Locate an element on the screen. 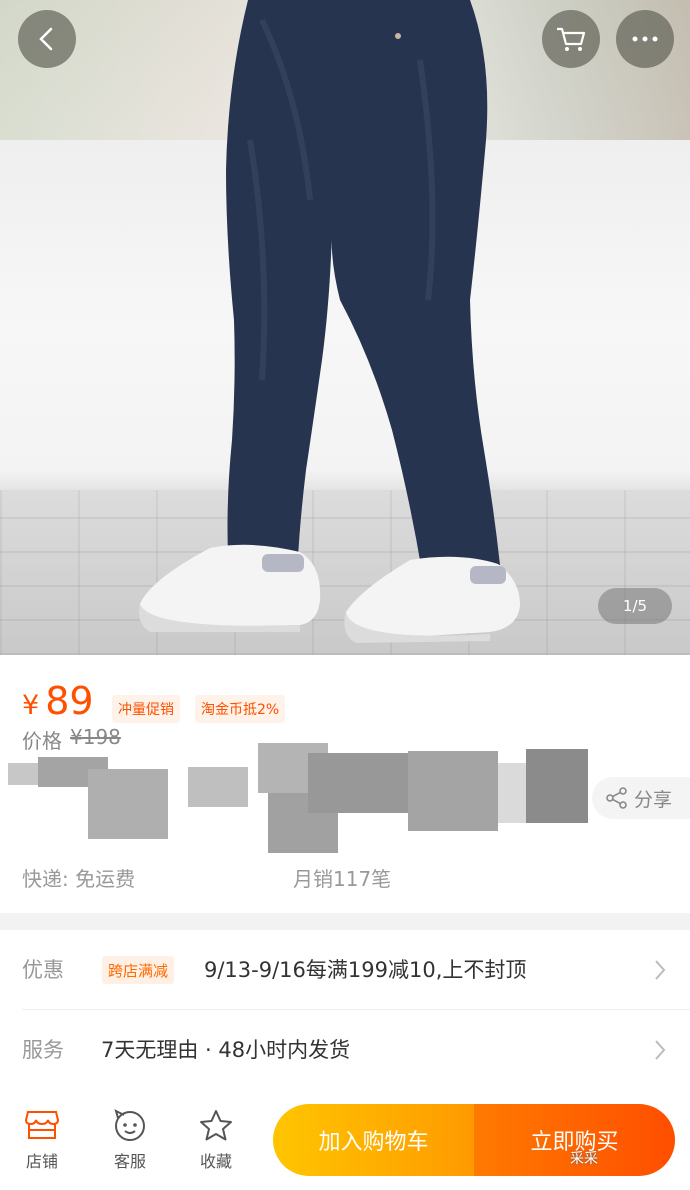  monthly-sales: 月销117笔 is located at coordinates (342, 879).